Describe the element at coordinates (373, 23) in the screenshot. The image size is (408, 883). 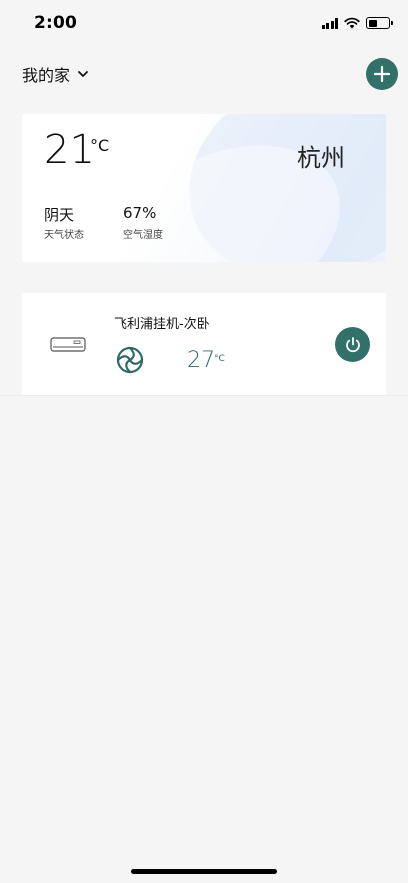
I see `battery-level` at that location.